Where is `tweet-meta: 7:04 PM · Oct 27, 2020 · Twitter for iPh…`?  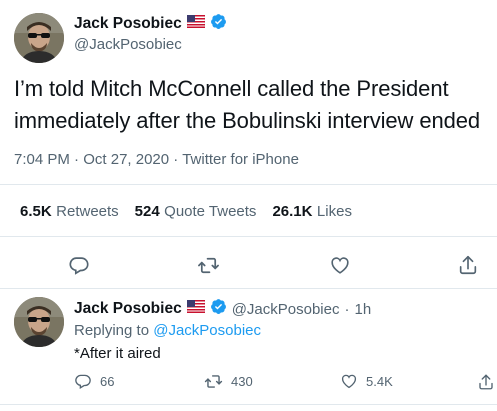
tweet-meta: 7:04 PM · Oct 27, 2020 · Twitter for iPh… is located at coordinates (156, 159).